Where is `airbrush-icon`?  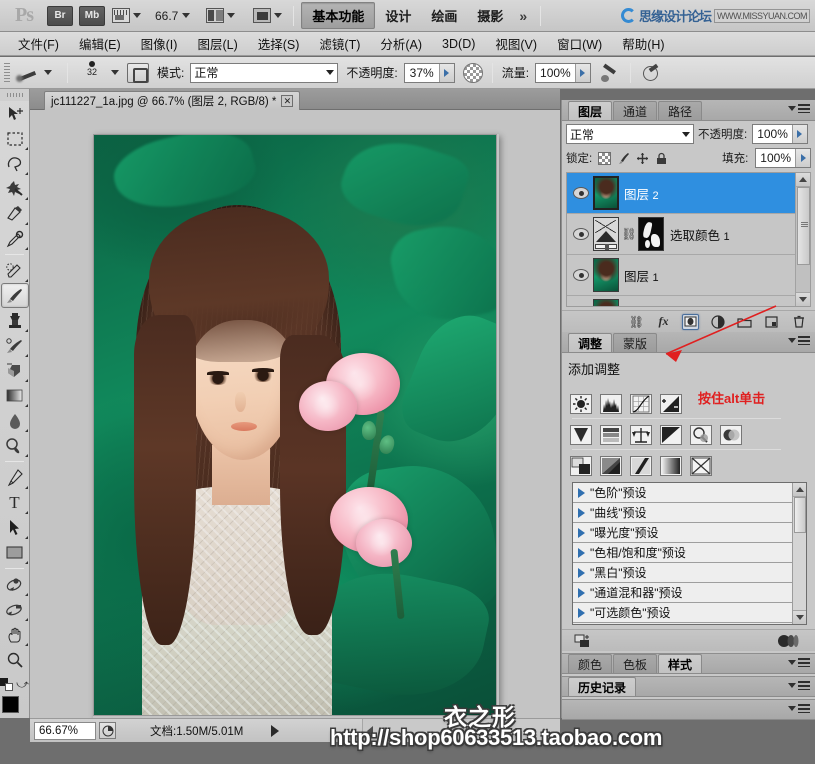 airbrush-icon is located at coordinates (610, 73).